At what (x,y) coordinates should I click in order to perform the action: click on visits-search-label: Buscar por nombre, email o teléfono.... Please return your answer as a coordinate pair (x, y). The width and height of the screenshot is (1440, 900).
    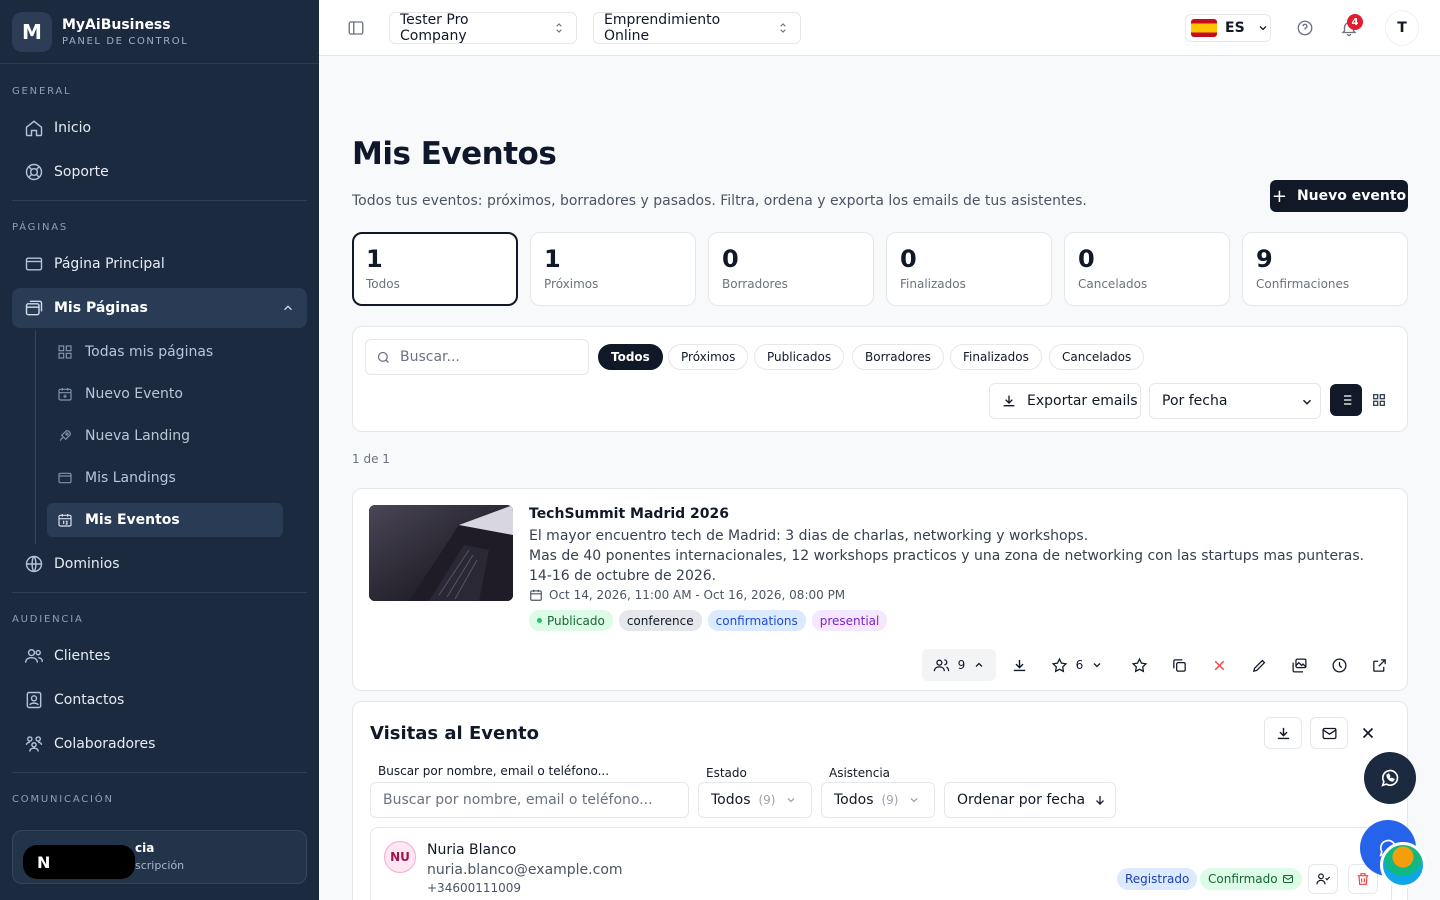
    Looking at the image, I should click on (494, 771).